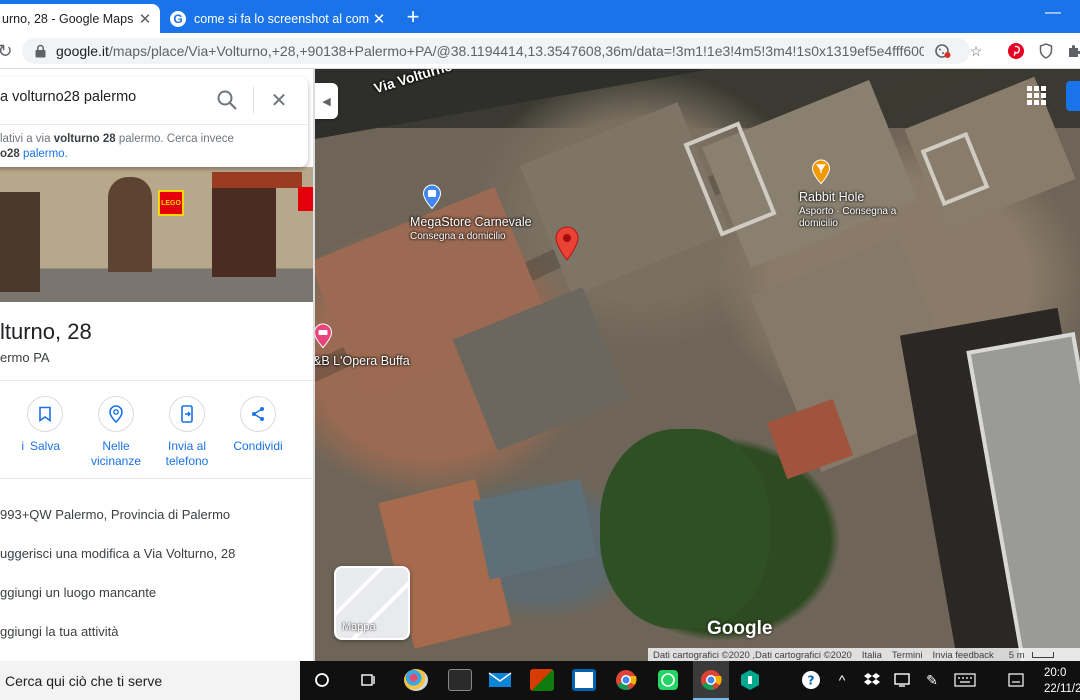 The image size is (1080, 700). What do you see at coordinates (976, 51) in the screenshot?
I see `bookmark-star-icon: ☆` at bounding box center [976, 51].